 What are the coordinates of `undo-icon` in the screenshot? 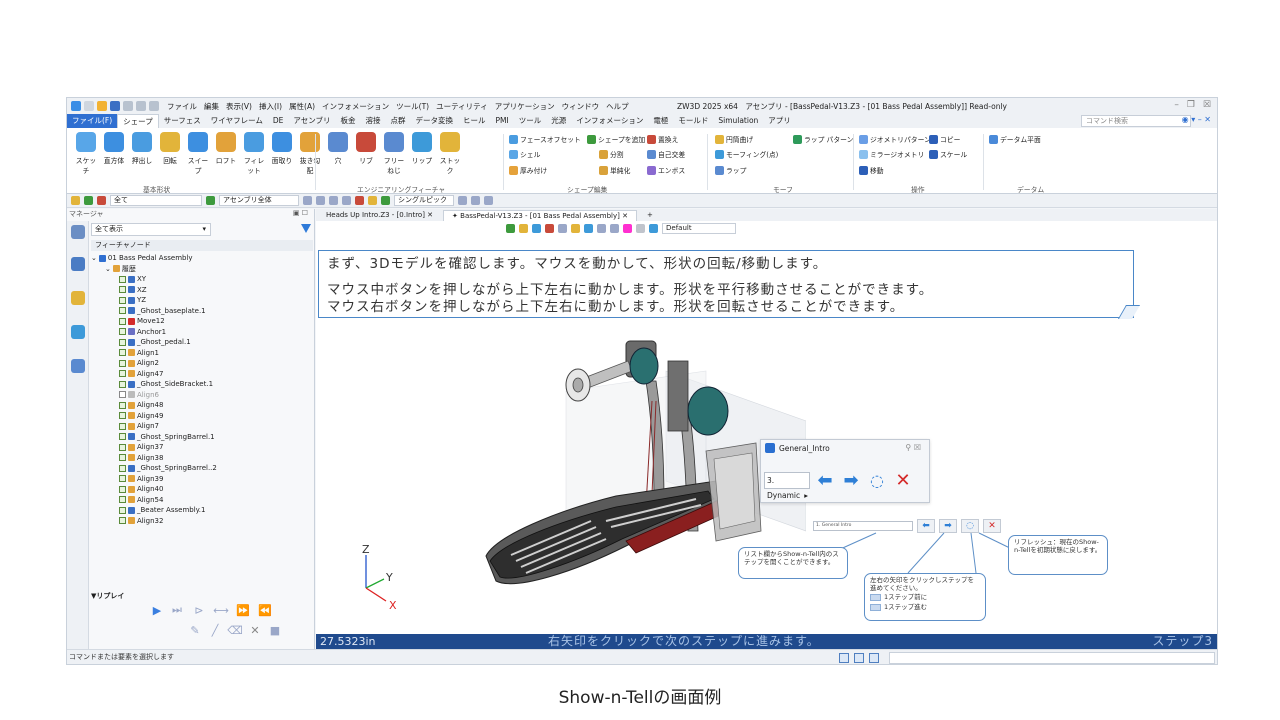 It's located at (141, 106).